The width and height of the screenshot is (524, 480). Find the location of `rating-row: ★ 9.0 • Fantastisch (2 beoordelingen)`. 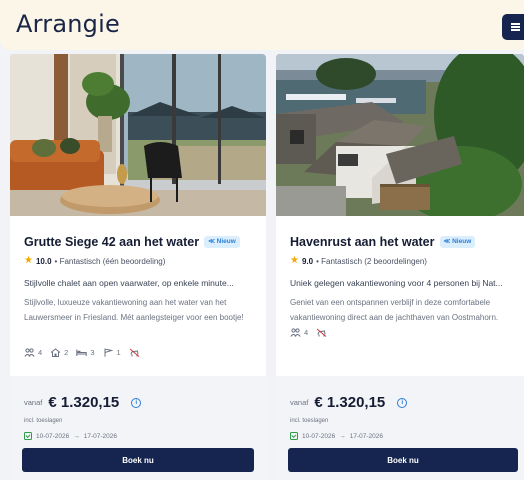

rating-row: ★ 9.0 • Fantastisch (2 beoordelingen) is located at coordinates (358, 261).